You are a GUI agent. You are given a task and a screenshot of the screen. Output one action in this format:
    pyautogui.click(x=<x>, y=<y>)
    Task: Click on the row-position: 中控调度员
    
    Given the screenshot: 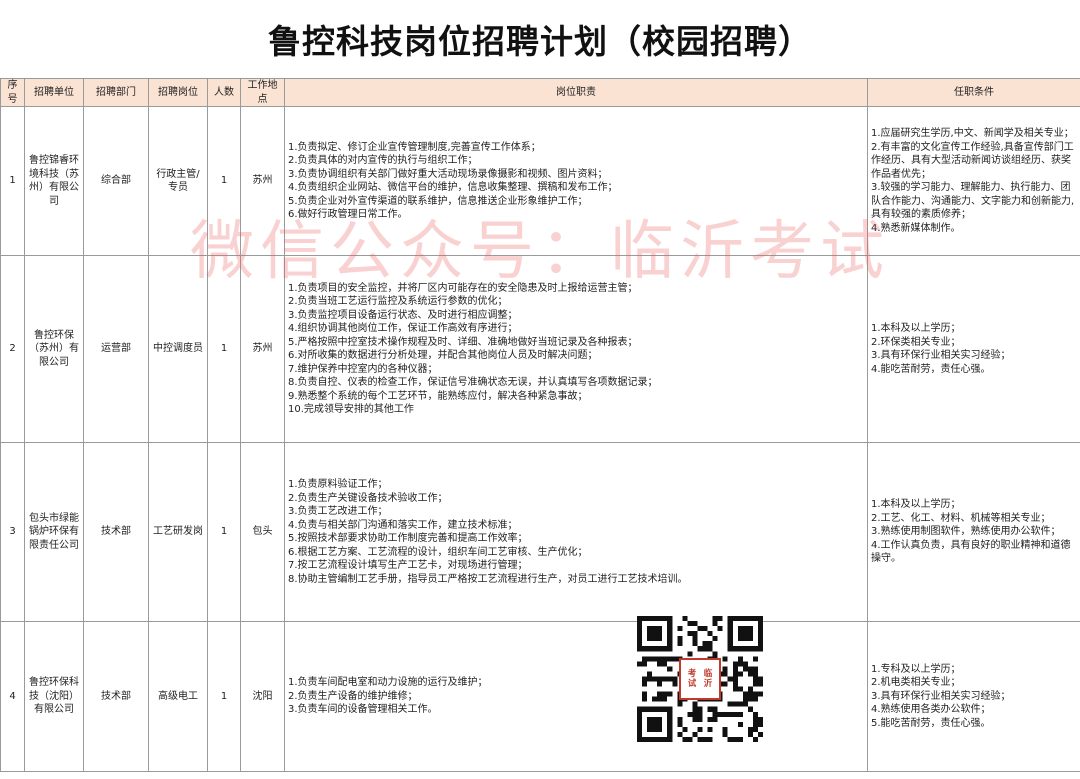 What is the action you would take?
    pyautogui.click(x=178, y=349)
    